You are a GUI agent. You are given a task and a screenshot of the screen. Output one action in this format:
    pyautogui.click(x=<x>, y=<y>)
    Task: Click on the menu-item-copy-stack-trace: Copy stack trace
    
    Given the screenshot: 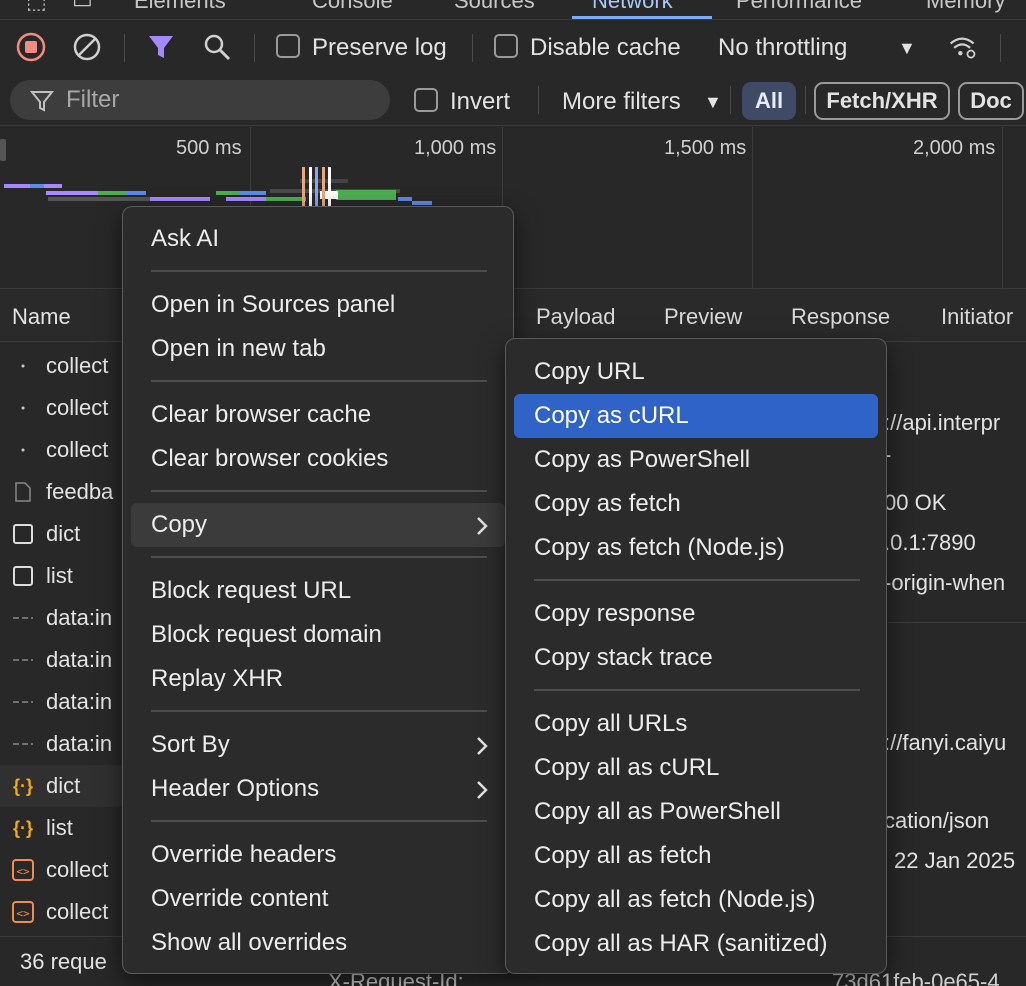 What is the action you would take?
    pyautogui.click(x=696, y=658)
    